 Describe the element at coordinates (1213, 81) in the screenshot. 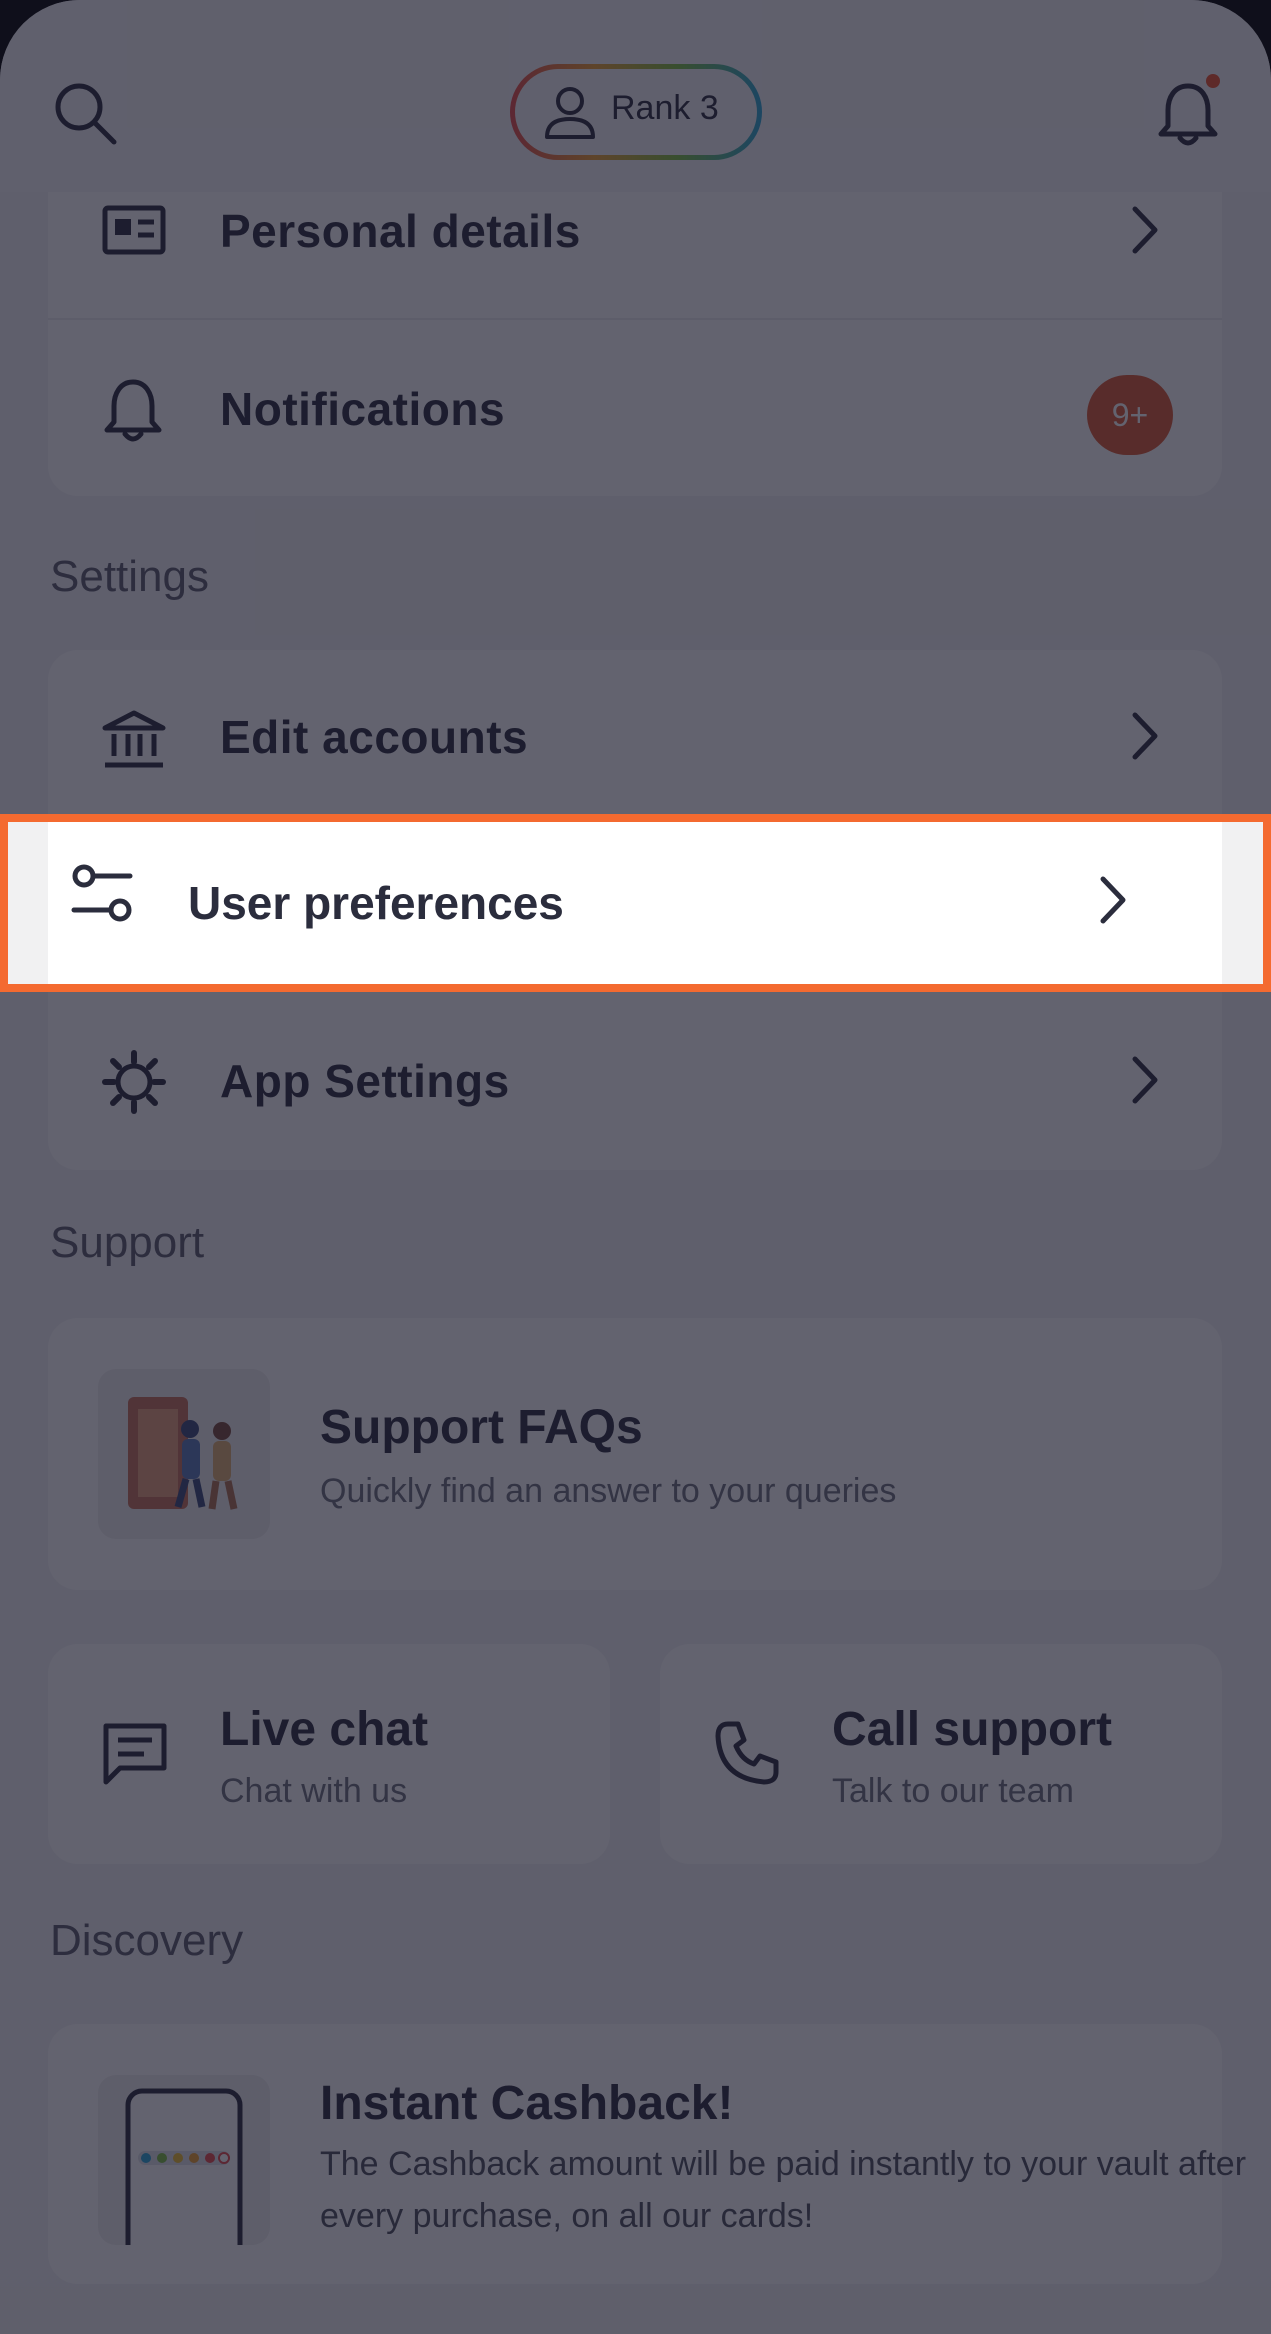

I see `unread-dot` at that location.